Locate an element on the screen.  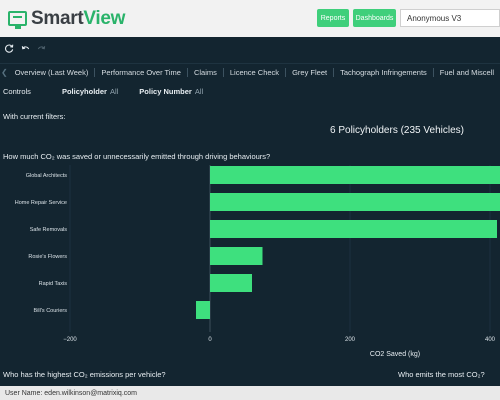
tab-tachograph-infringements: Tachograph Infringements is located at coordinates (384, 72).